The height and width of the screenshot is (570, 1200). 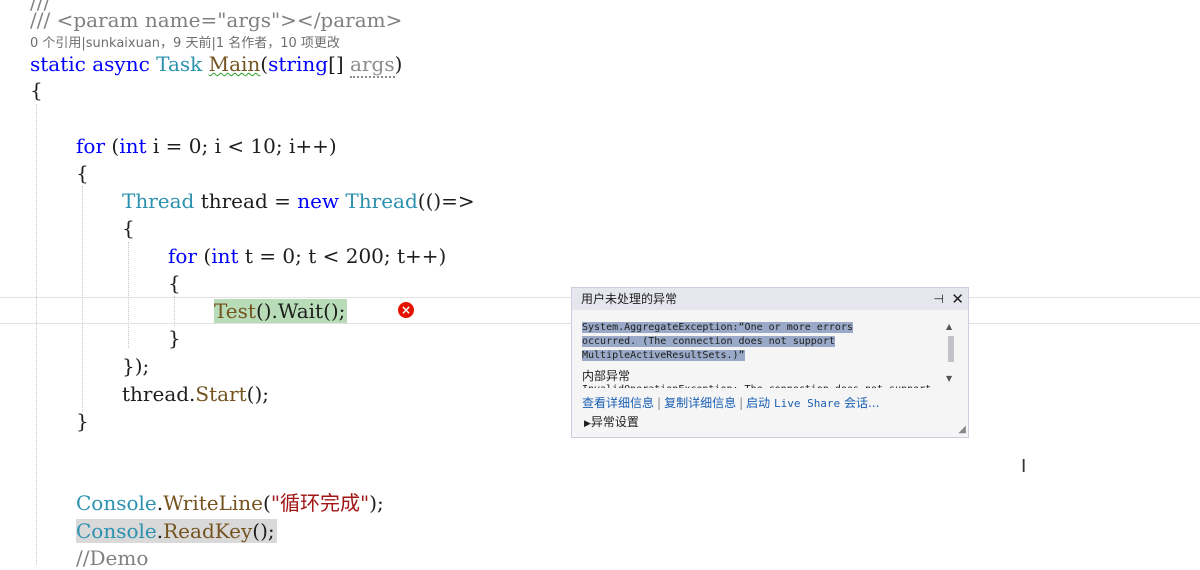 I want to click on message-scrollbar: ▲ ▼, so click(x=951, y=353).